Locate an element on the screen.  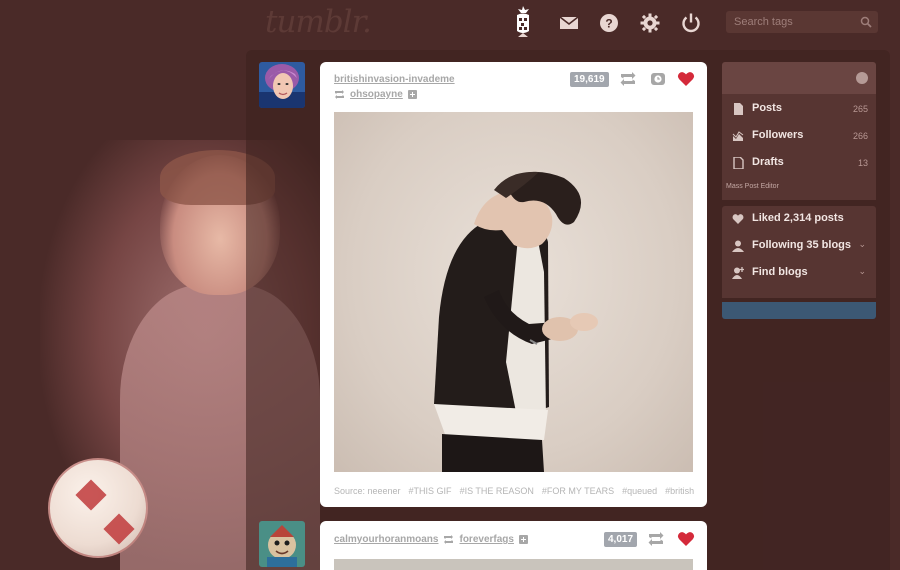
sidebar-item-followers: Followers 266 is located at coordinates (799, 136).